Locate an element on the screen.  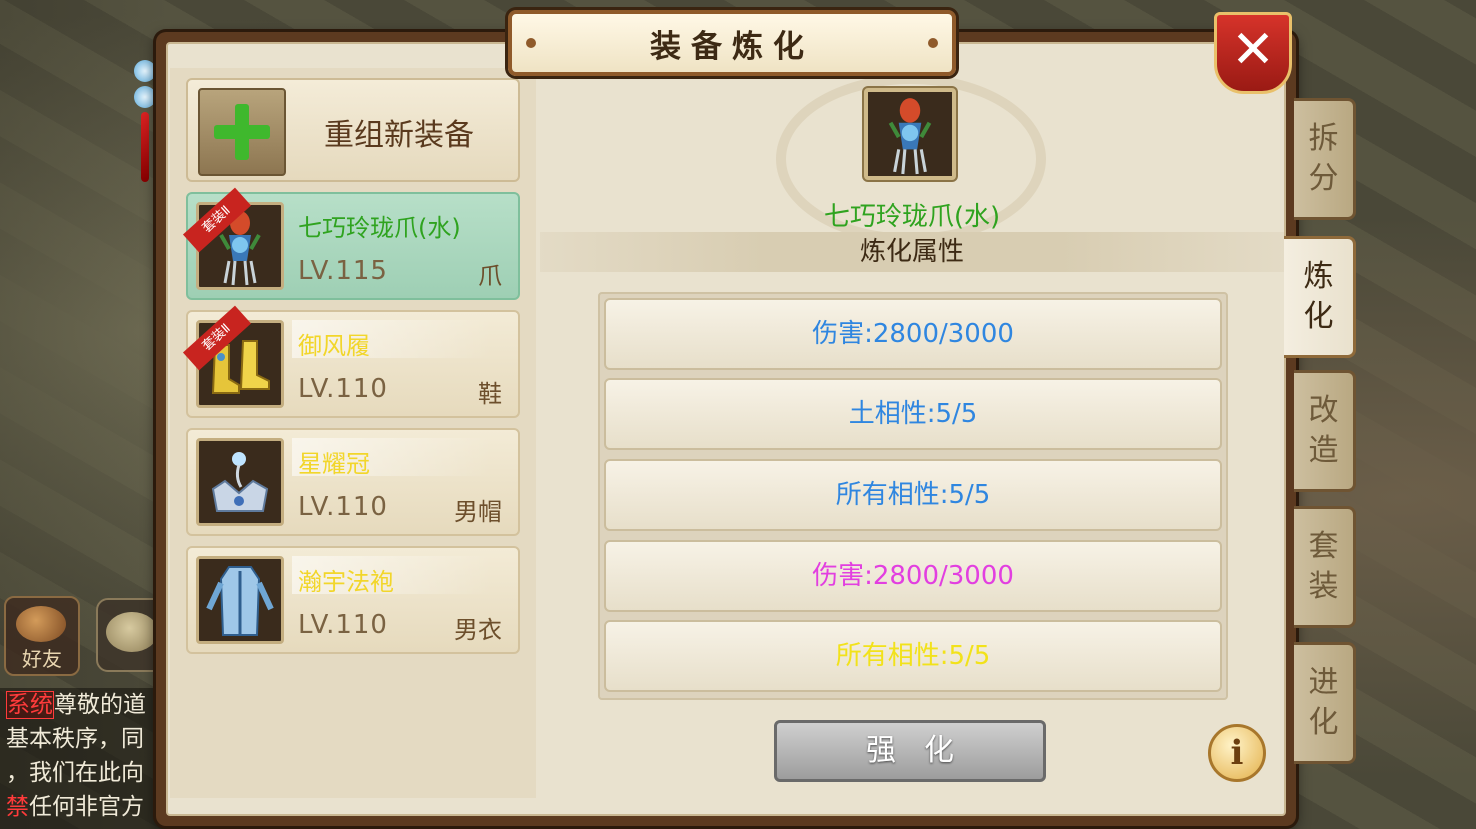
recombine-new-equipment-button: 重组新装备 is located at coordinates (353, 130).